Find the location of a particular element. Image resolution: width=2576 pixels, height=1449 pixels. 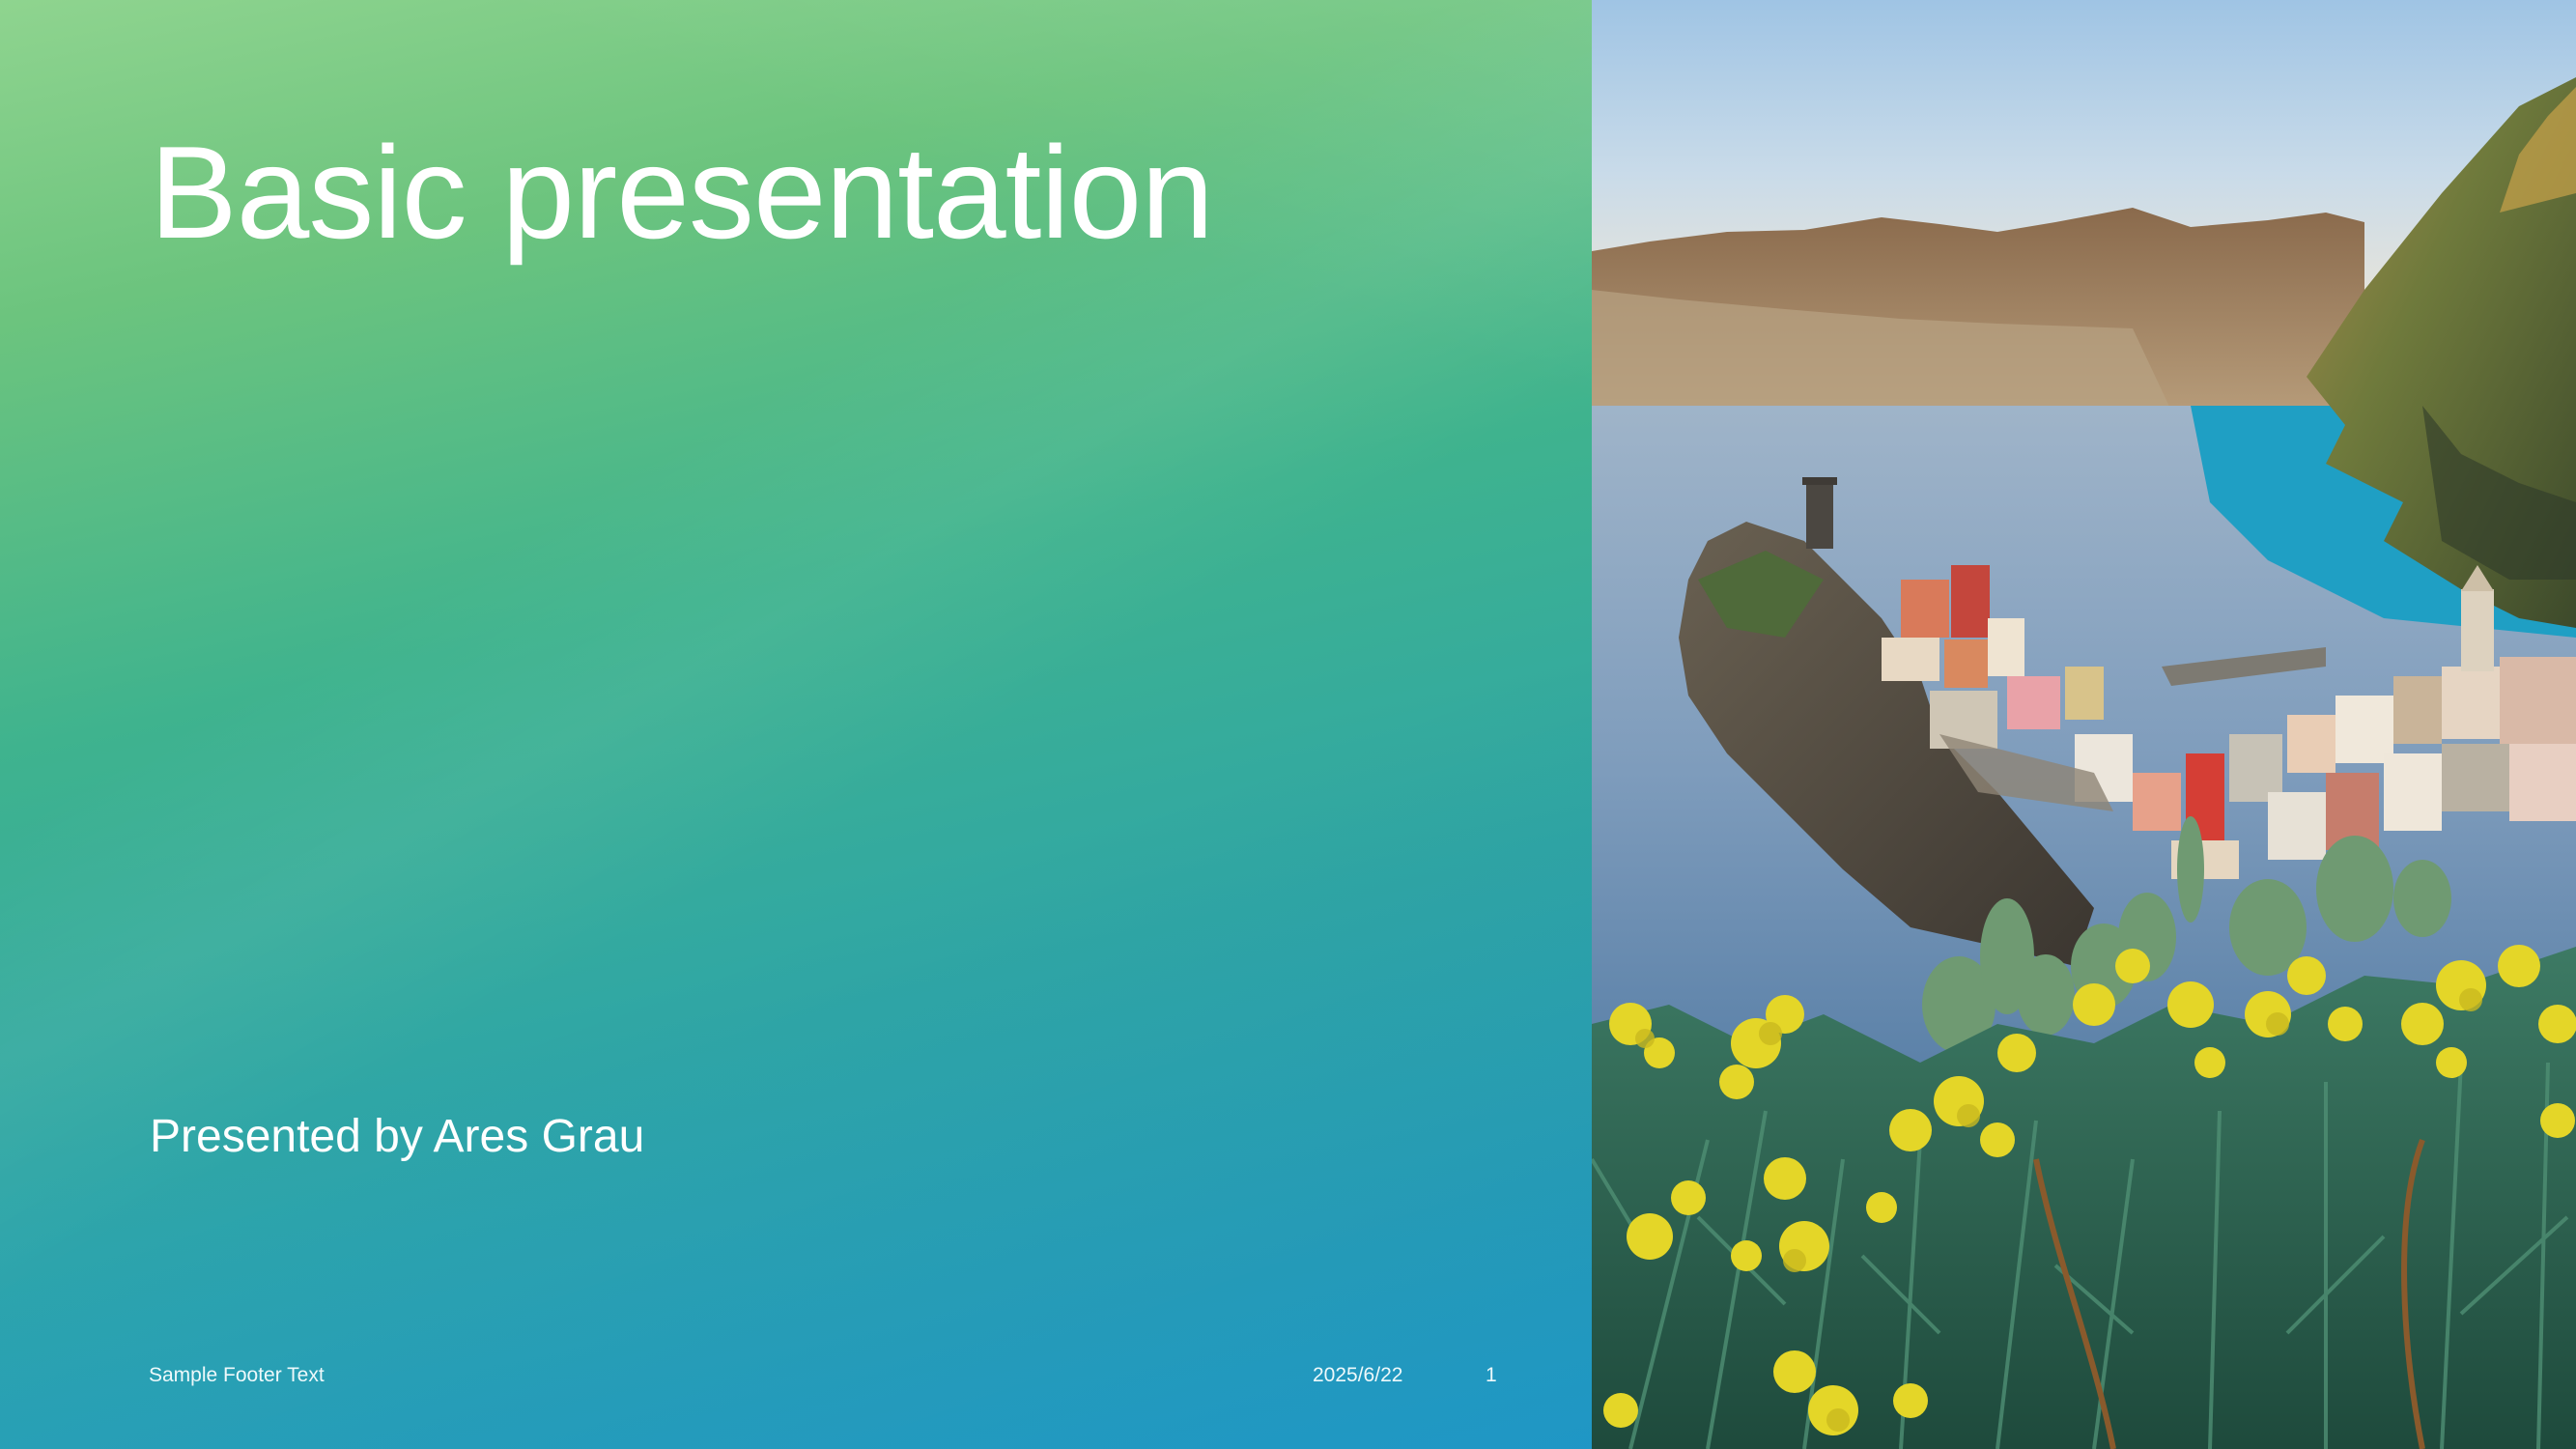

footer-date: 2025/6/22 is located at coordinates (1357, 1375).